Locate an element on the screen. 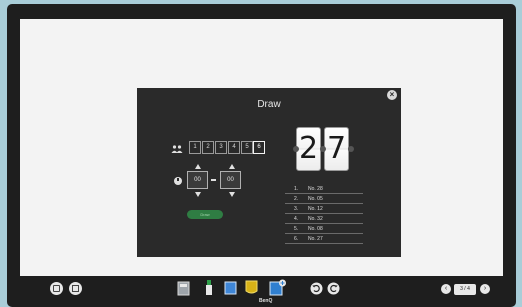  next-page-icon: › is located at coordinates (485, 289).